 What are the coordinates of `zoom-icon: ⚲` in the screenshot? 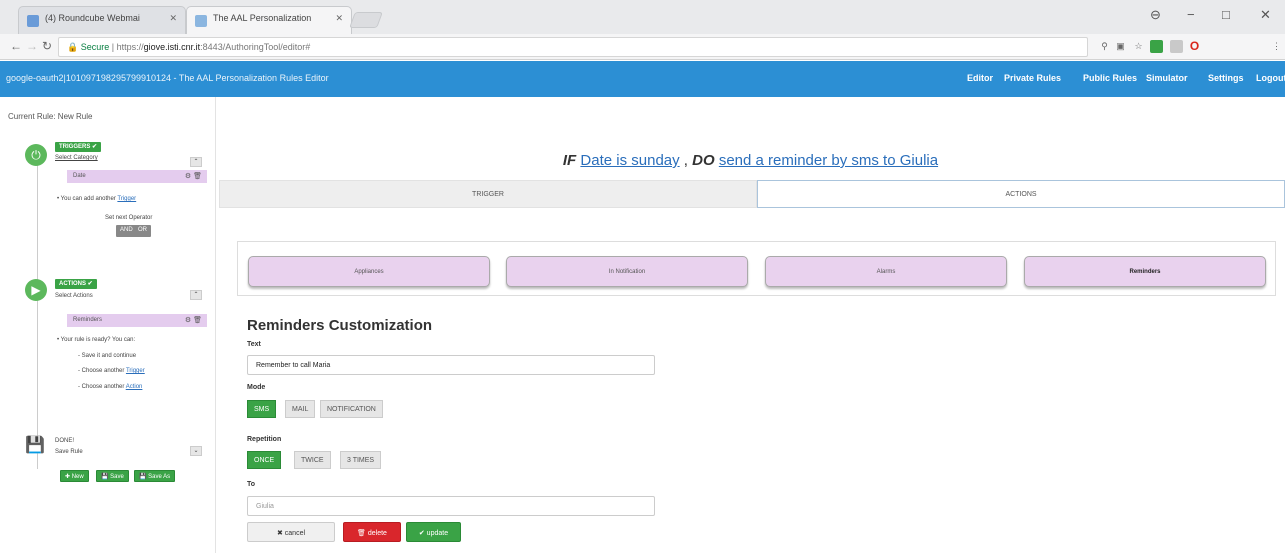 It's located at (1104, 46).